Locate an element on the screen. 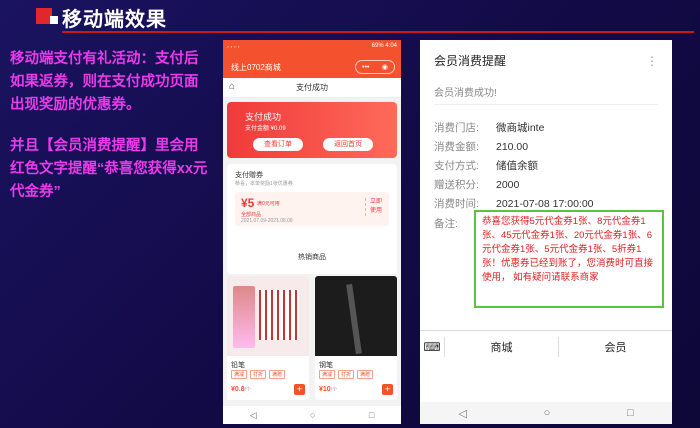 The height and width of the screenshot is (428, 700). price-value: ¥10 is located at coordinates (325, 389).